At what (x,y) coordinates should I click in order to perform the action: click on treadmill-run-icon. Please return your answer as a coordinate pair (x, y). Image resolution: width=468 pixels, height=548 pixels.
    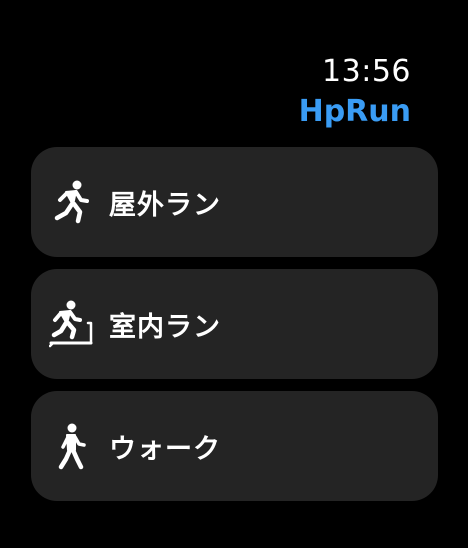
    Looking at the image, I should click on (72, 324).